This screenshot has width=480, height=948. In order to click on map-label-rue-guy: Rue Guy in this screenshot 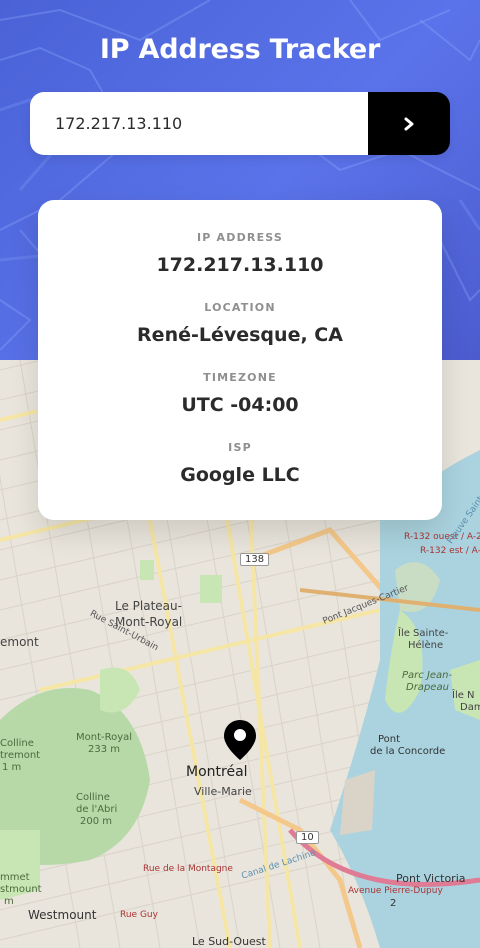, I will do `click(139, 915)`.